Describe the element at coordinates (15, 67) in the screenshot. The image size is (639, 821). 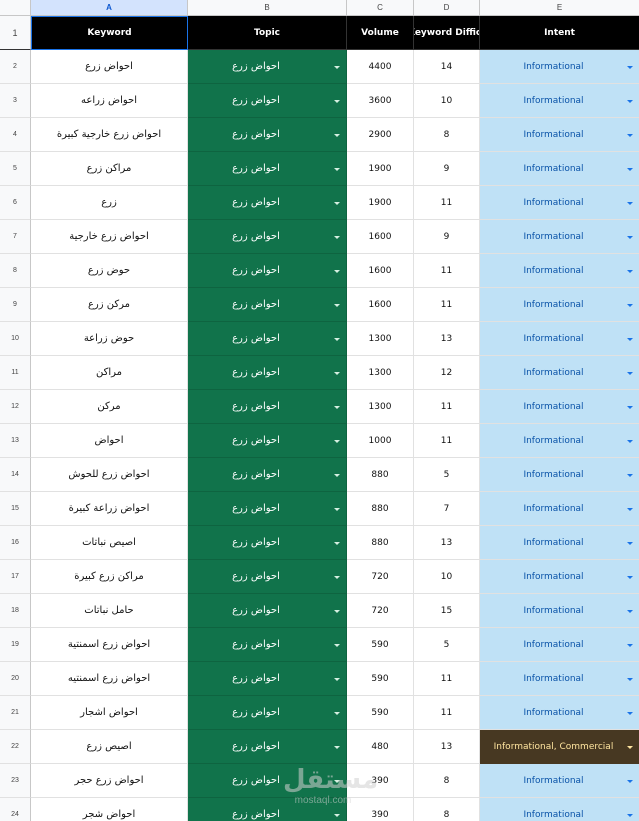
I see `row-number: 2` at that location.